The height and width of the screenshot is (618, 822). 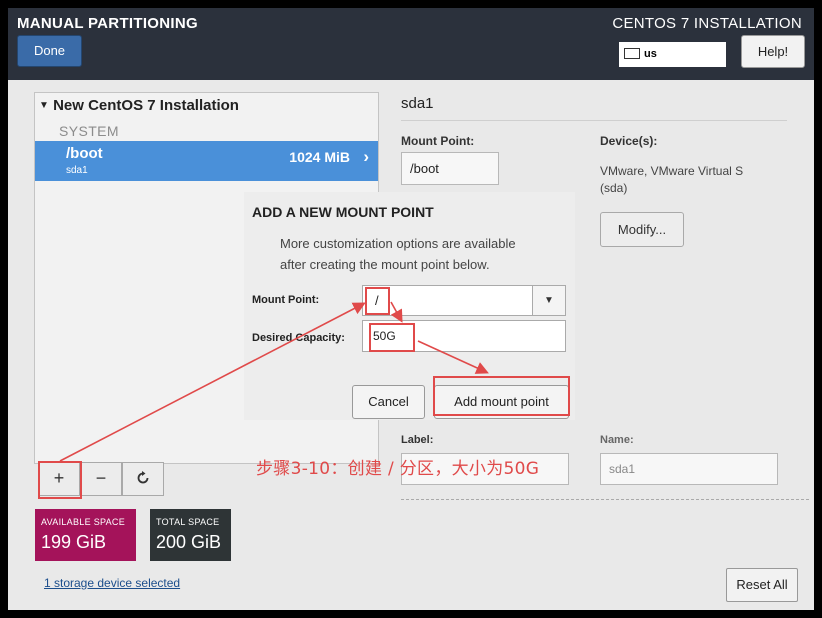 I want to click on annotation-arrows, so click(x=274, y=381).